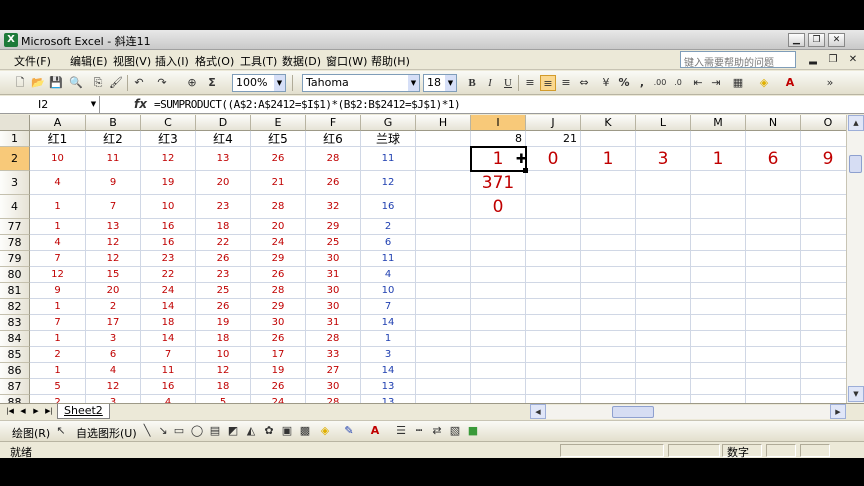 This screenshot has width=864, height=486. What do you see at coordinates (663, 275) in the screenshot?
I see `cell-l80` at bounding box center [663, 275].